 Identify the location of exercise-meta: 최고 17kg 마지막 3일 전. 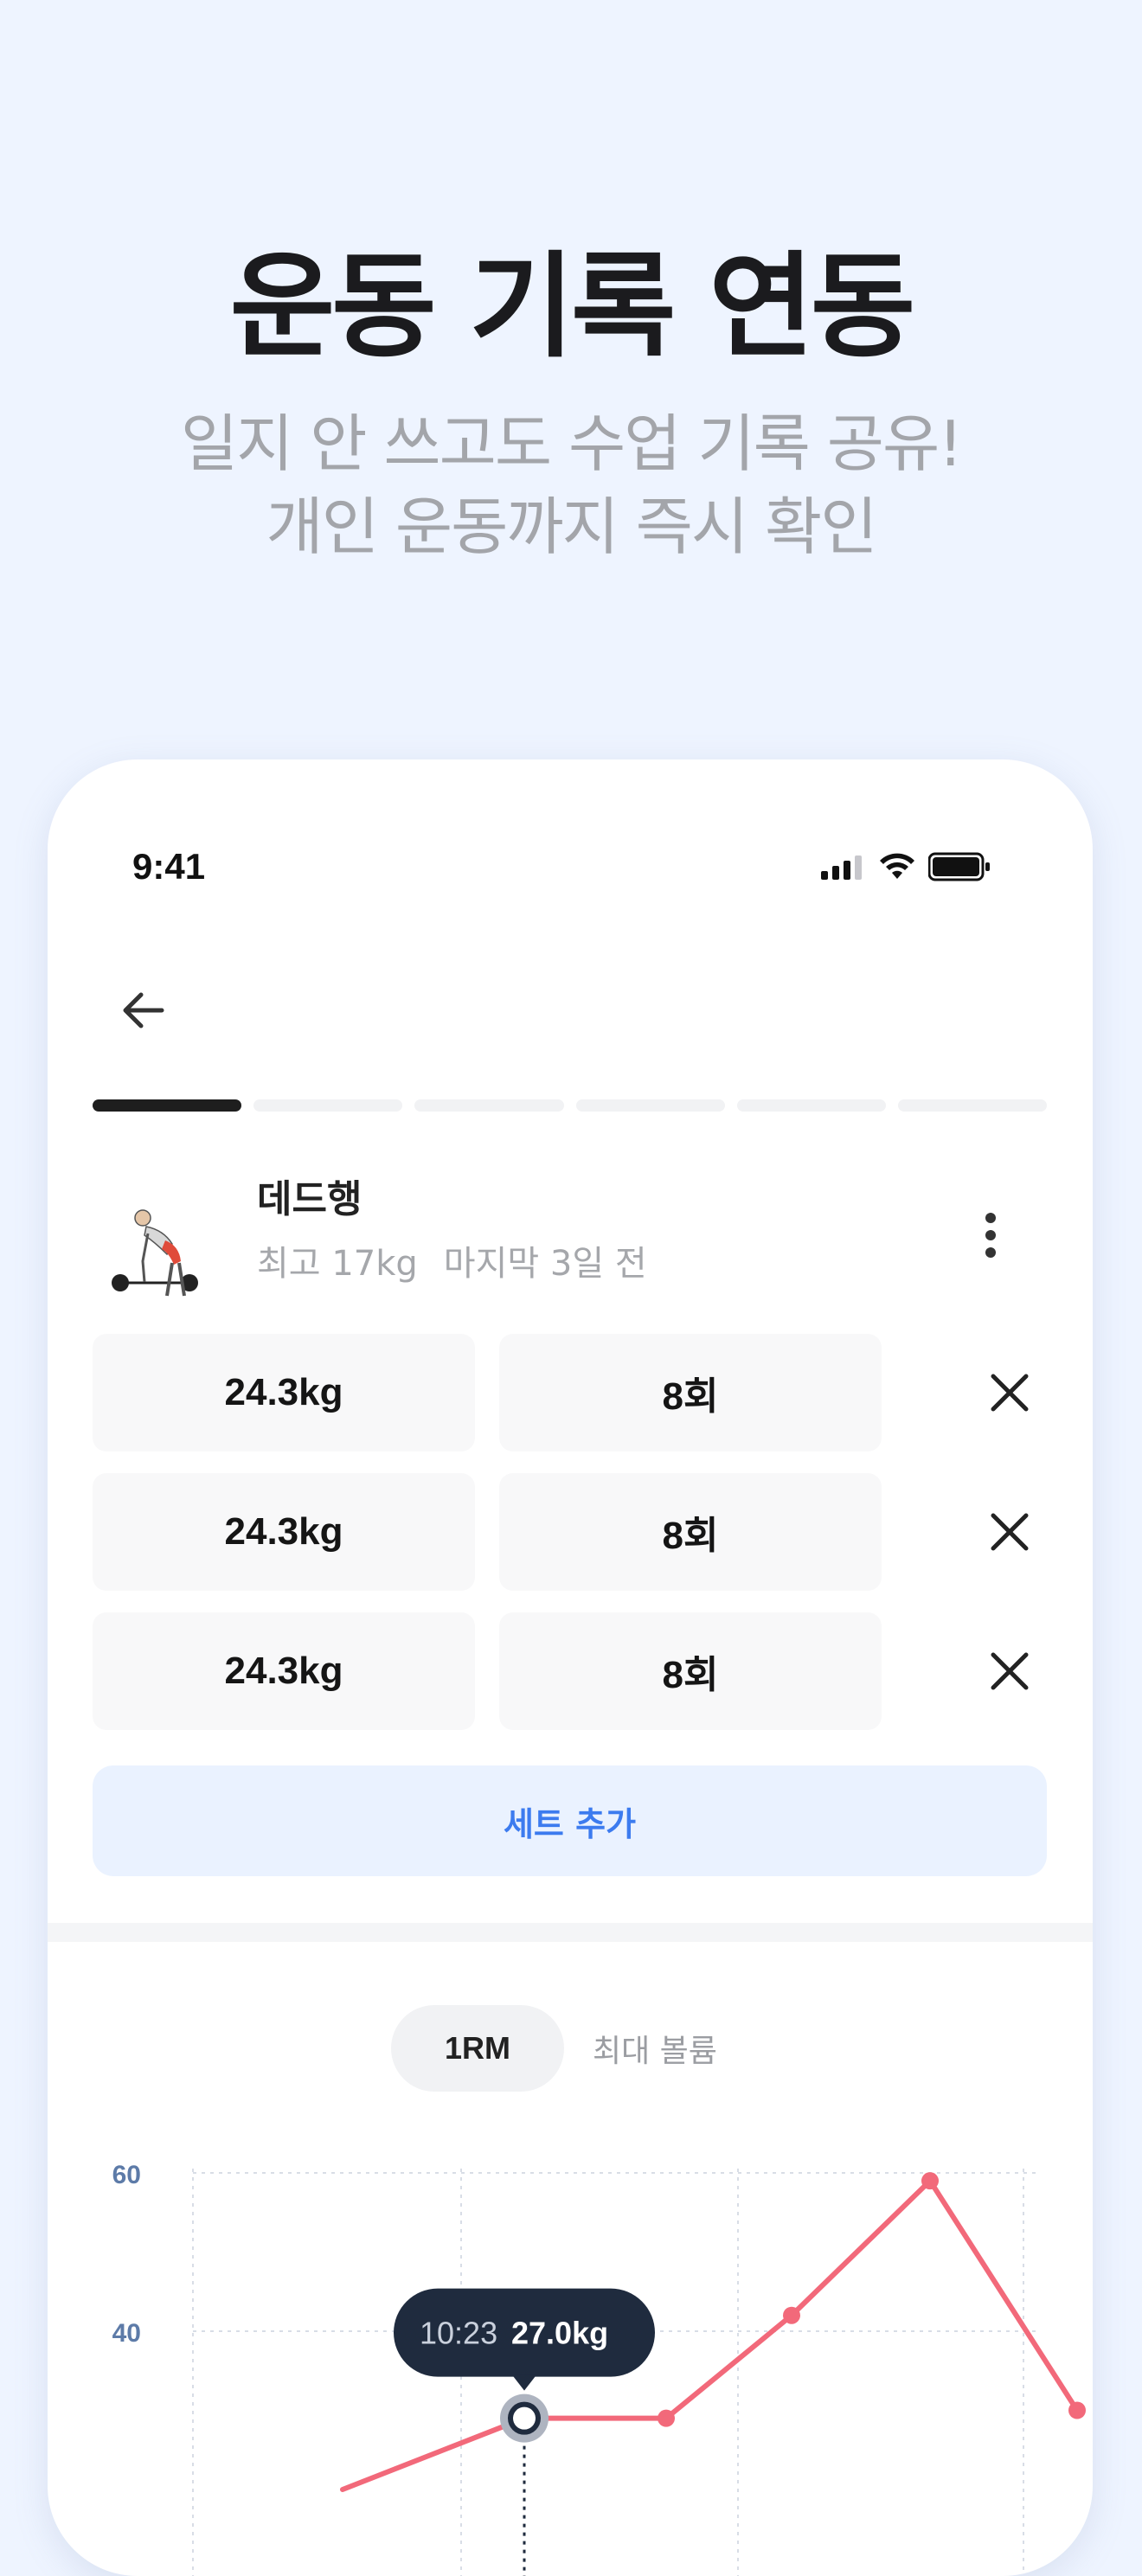
(452, 1260).